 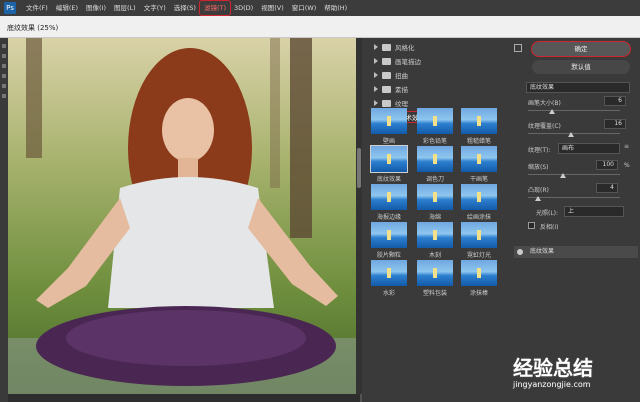 I want to click on menu-select: 选择(S), so click(x=185, y=8).